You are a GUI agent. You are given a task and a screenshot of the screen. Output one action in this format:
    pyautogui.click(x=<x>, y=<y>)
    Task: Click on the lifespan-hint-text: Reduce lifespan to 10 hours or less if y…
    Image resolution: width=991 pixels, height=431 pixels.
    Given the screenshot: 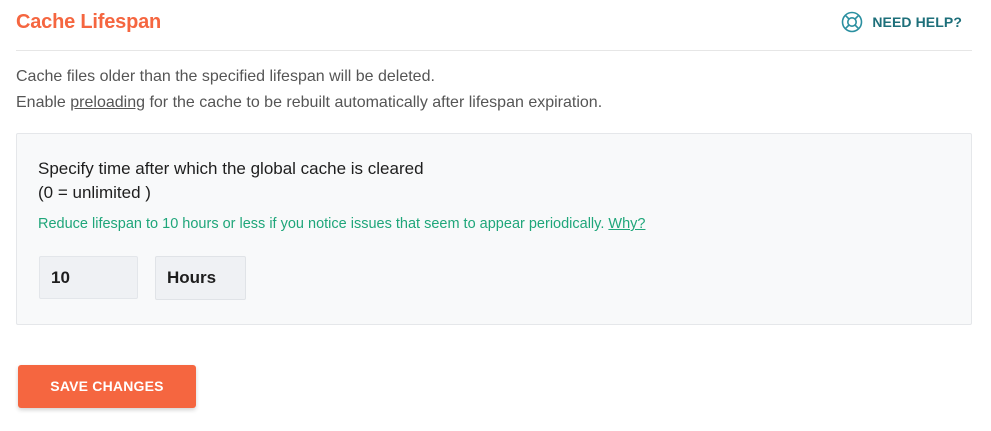 What is the action you would take?
    pyautogui.click(x=321, y=224)
    